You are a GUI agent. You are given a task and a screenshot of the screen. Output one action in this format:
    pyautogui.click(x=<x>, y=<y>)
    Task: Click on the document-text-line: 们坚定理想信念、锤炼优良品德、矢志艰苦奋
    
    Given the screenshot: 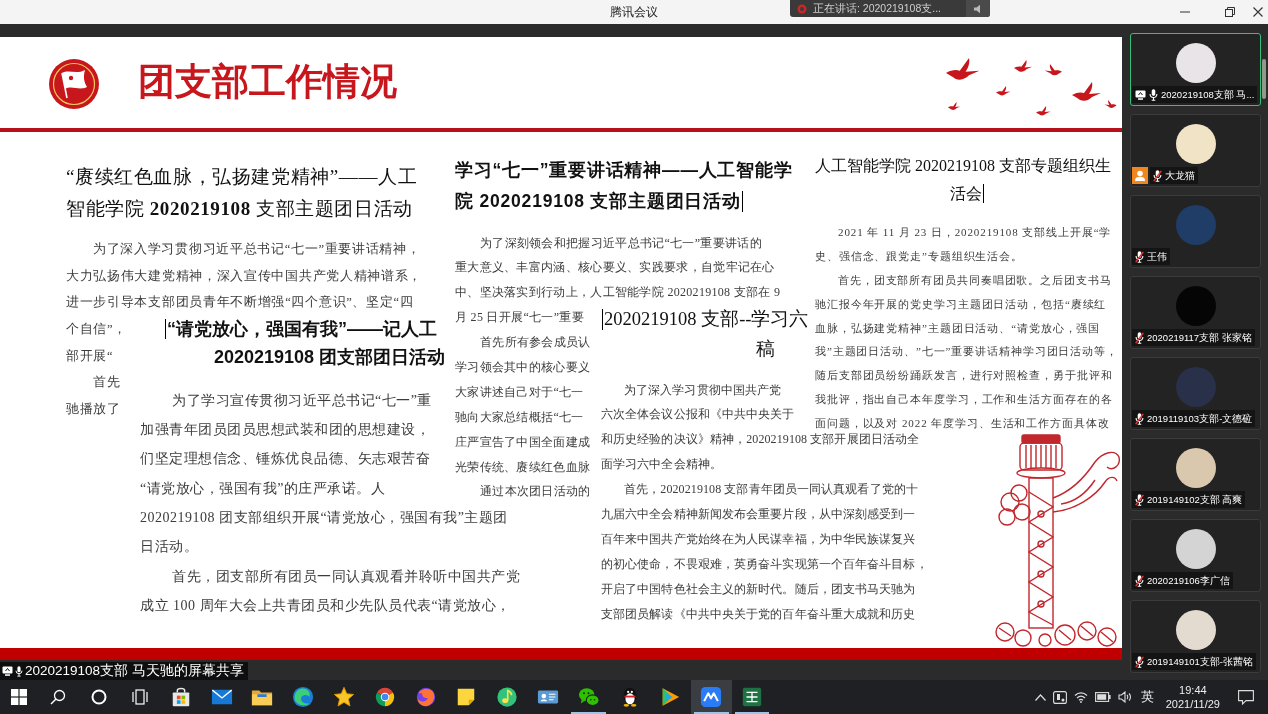 What is the action you would take?
    pyautogui.click(x=285, y=459)
    